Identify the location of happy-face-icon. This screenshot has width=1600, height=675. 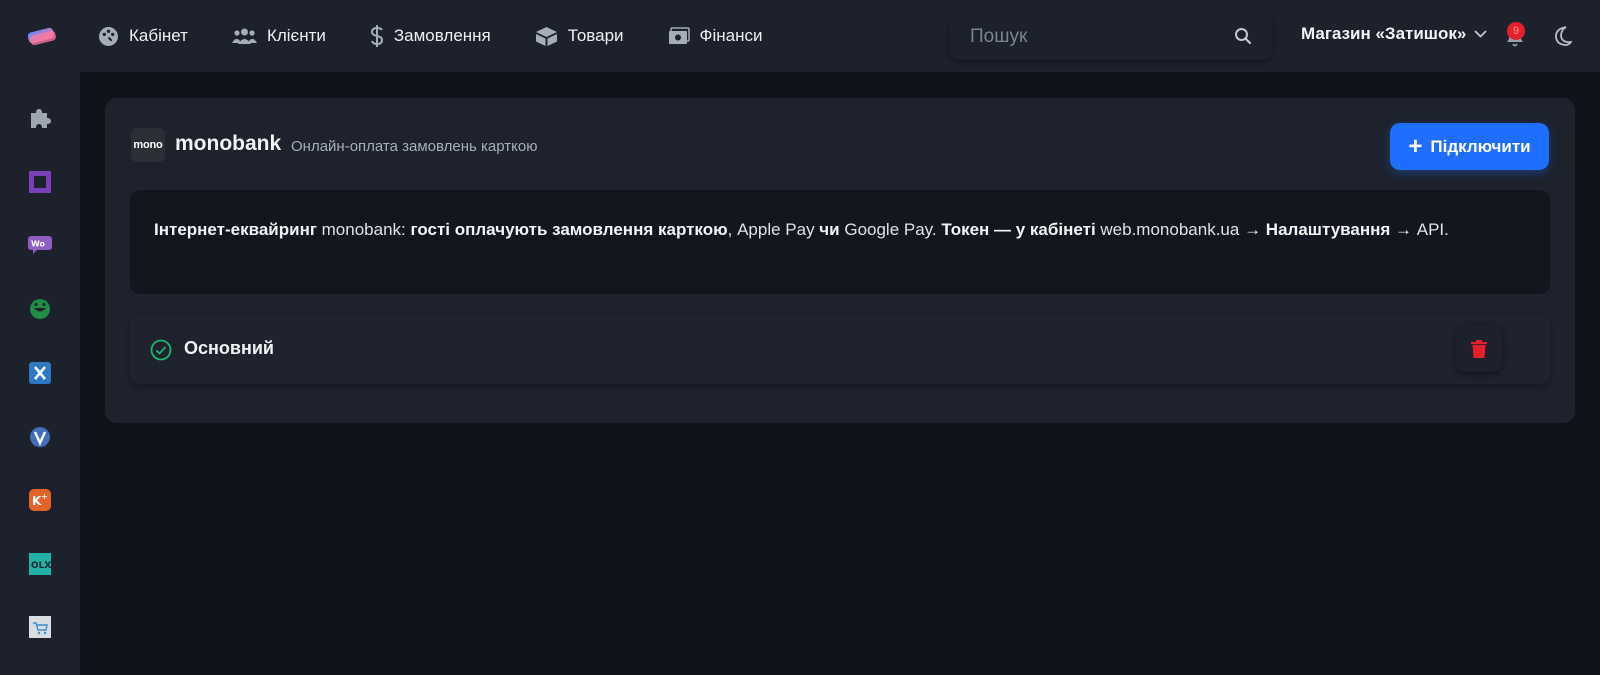
(40, 309).